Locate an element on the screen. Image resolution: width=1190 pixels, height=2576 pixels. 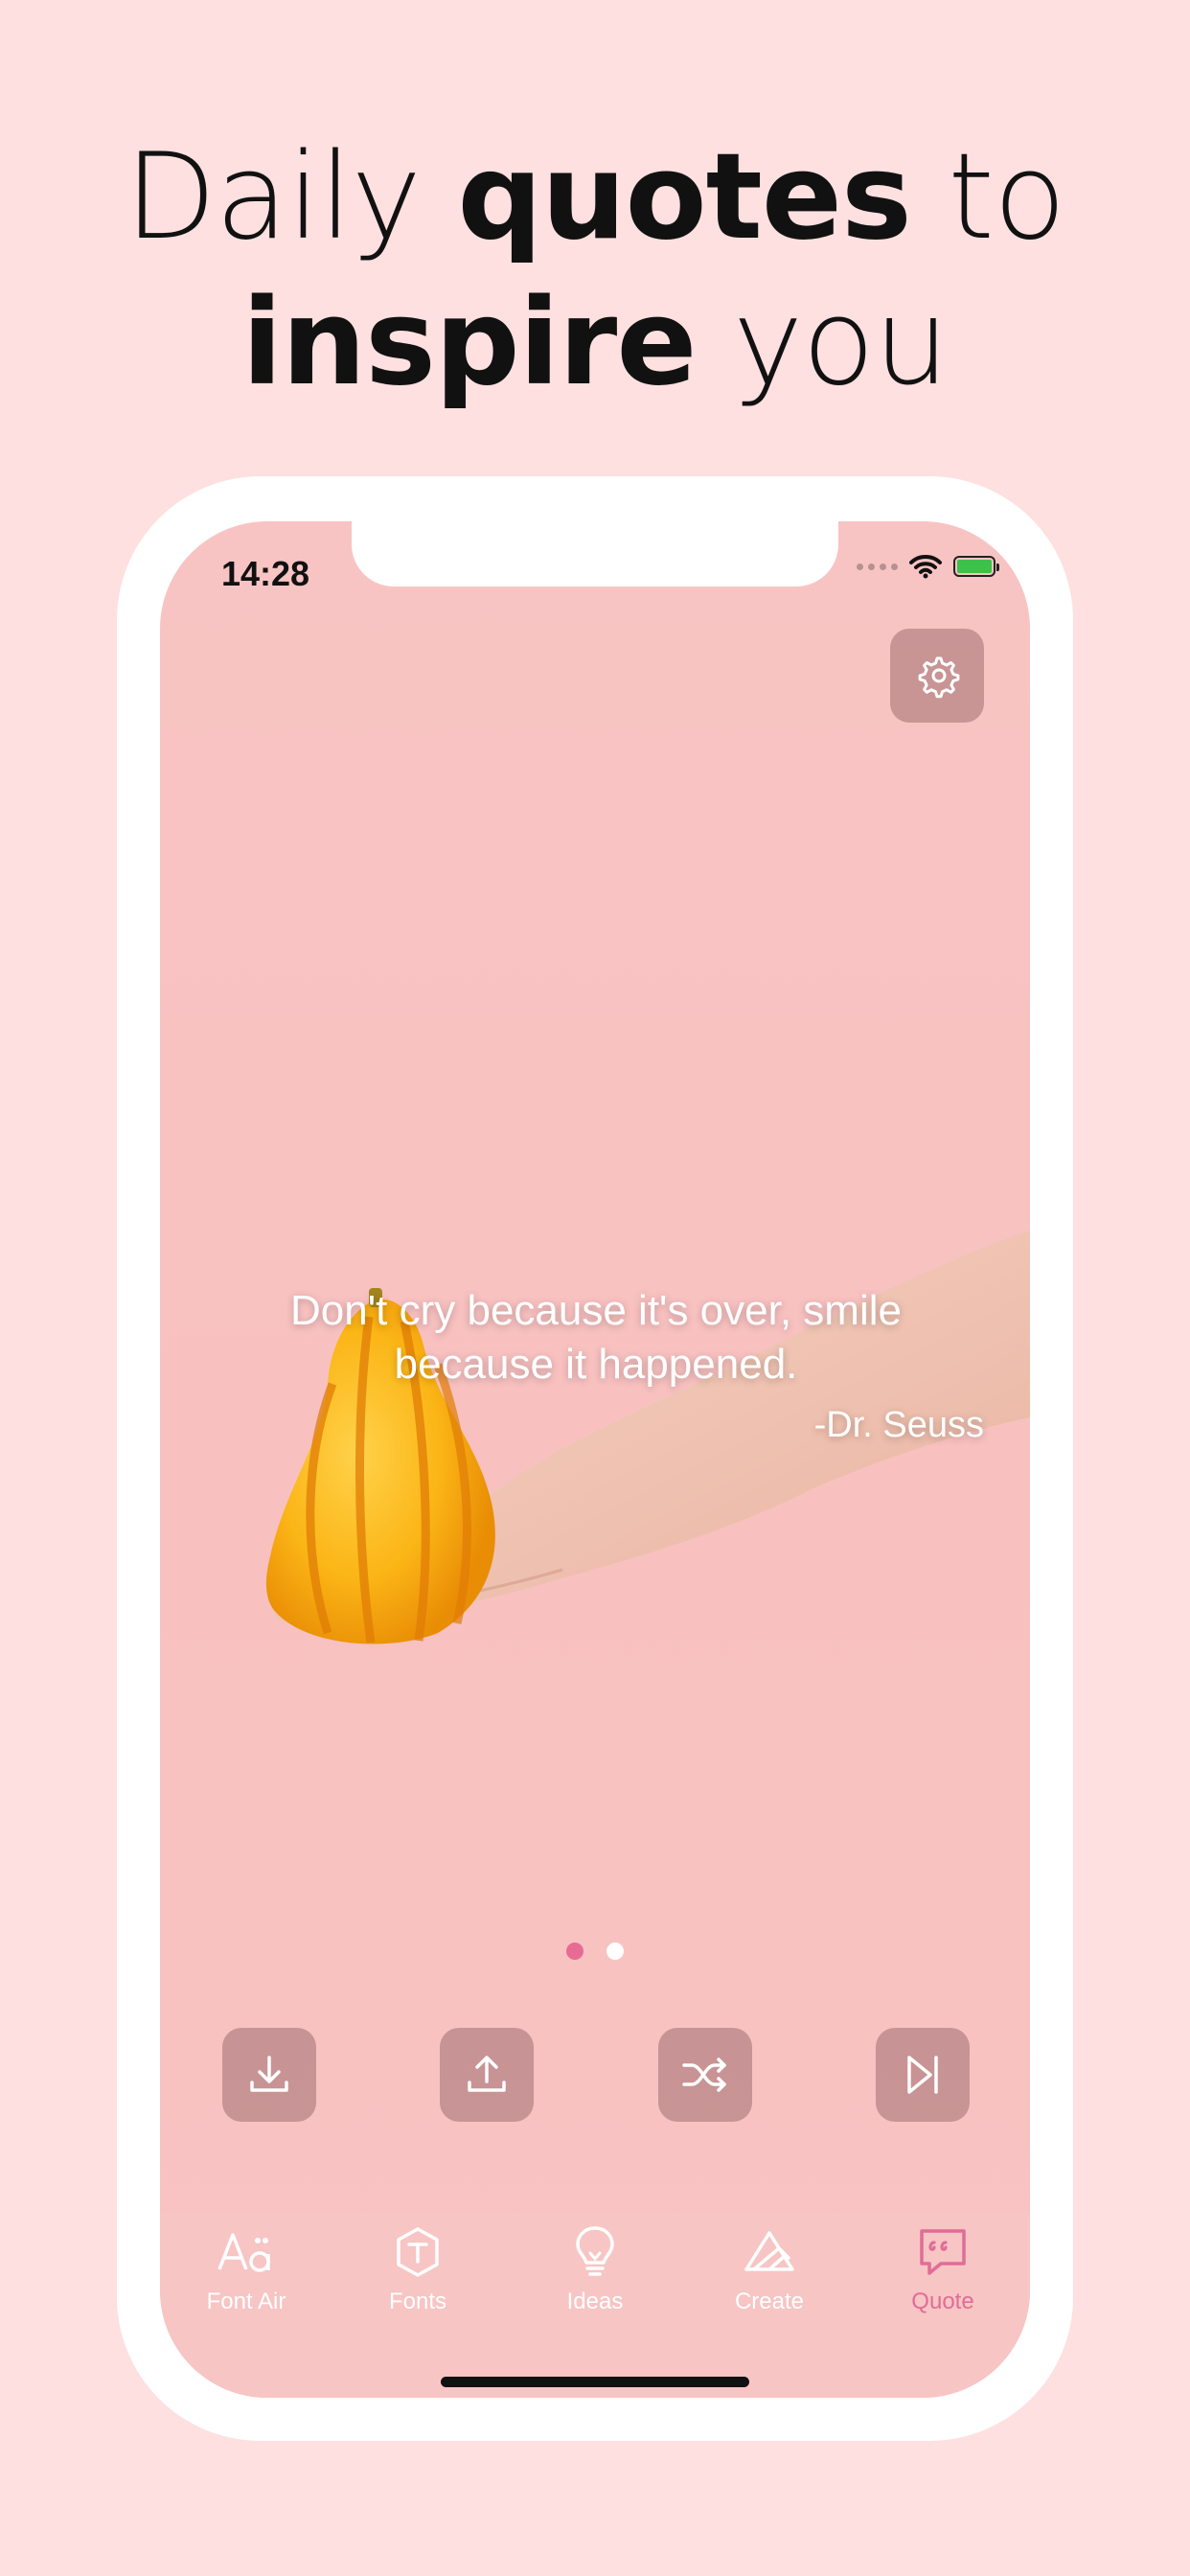
skip-next-icon is located at coordinates (922, 2075).